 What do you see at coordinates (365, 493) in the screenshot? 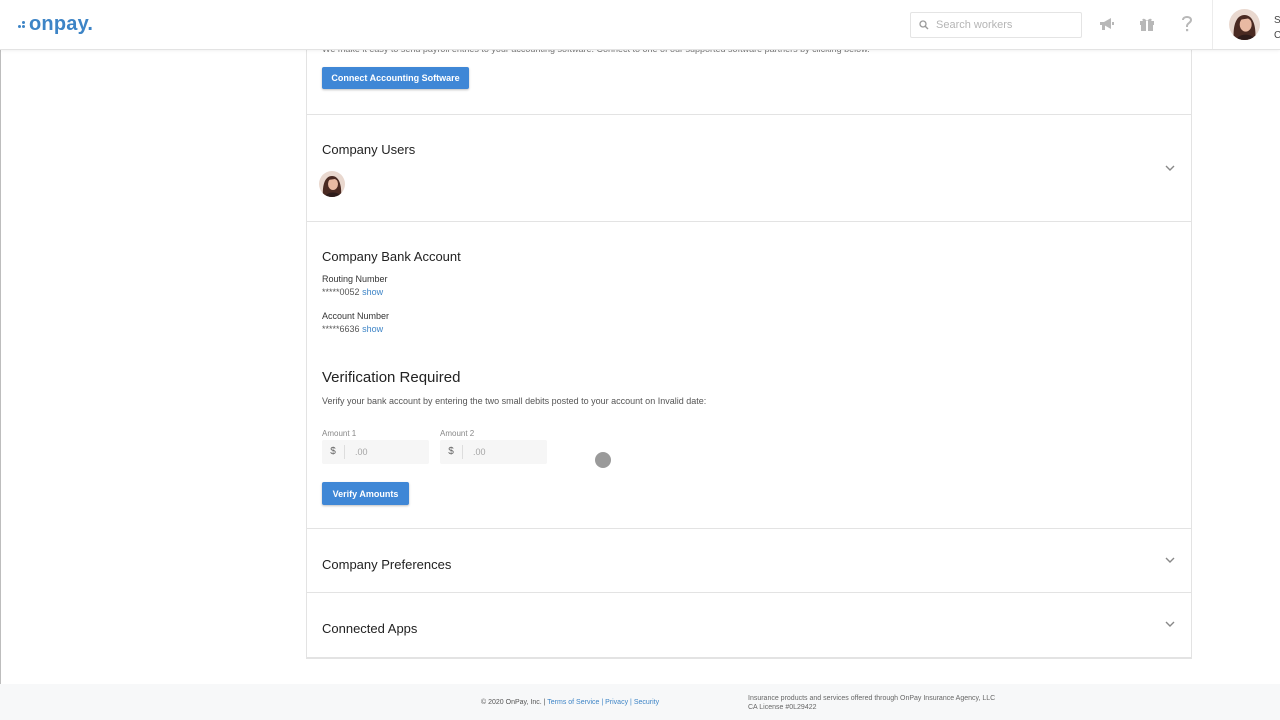
I see `verify-amounts-button: Verify Amounts` at bounding box center [365, 493].